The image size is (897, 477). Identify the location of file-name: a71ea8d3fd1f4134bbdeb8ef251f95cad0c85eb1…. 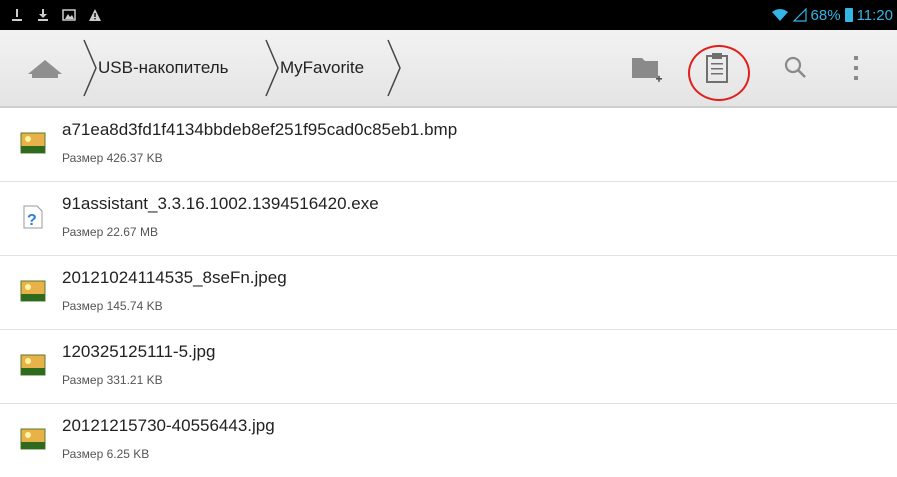
(260, 129).